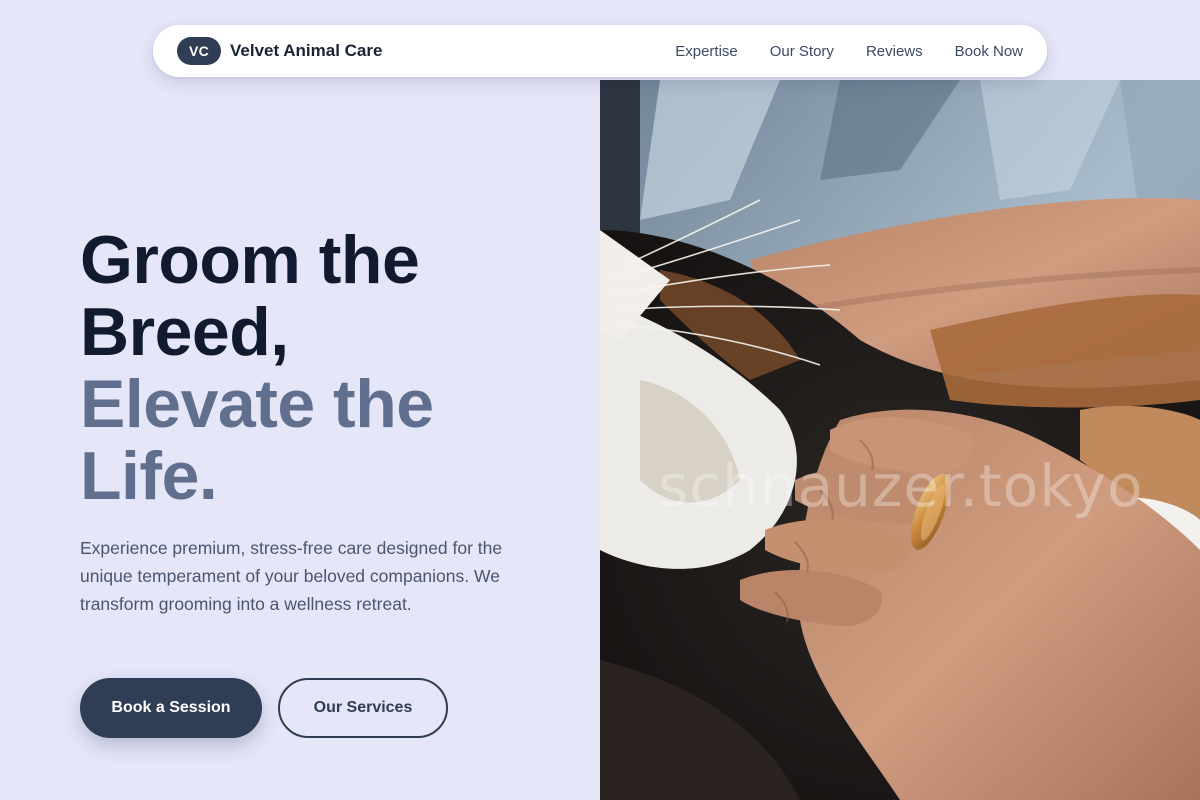 This screenshot has width=1200, height=800. What do you see at coordinates (199, 51) in the screenshot?
I see `brand-badge: VC` at bounding box center [199, 51].